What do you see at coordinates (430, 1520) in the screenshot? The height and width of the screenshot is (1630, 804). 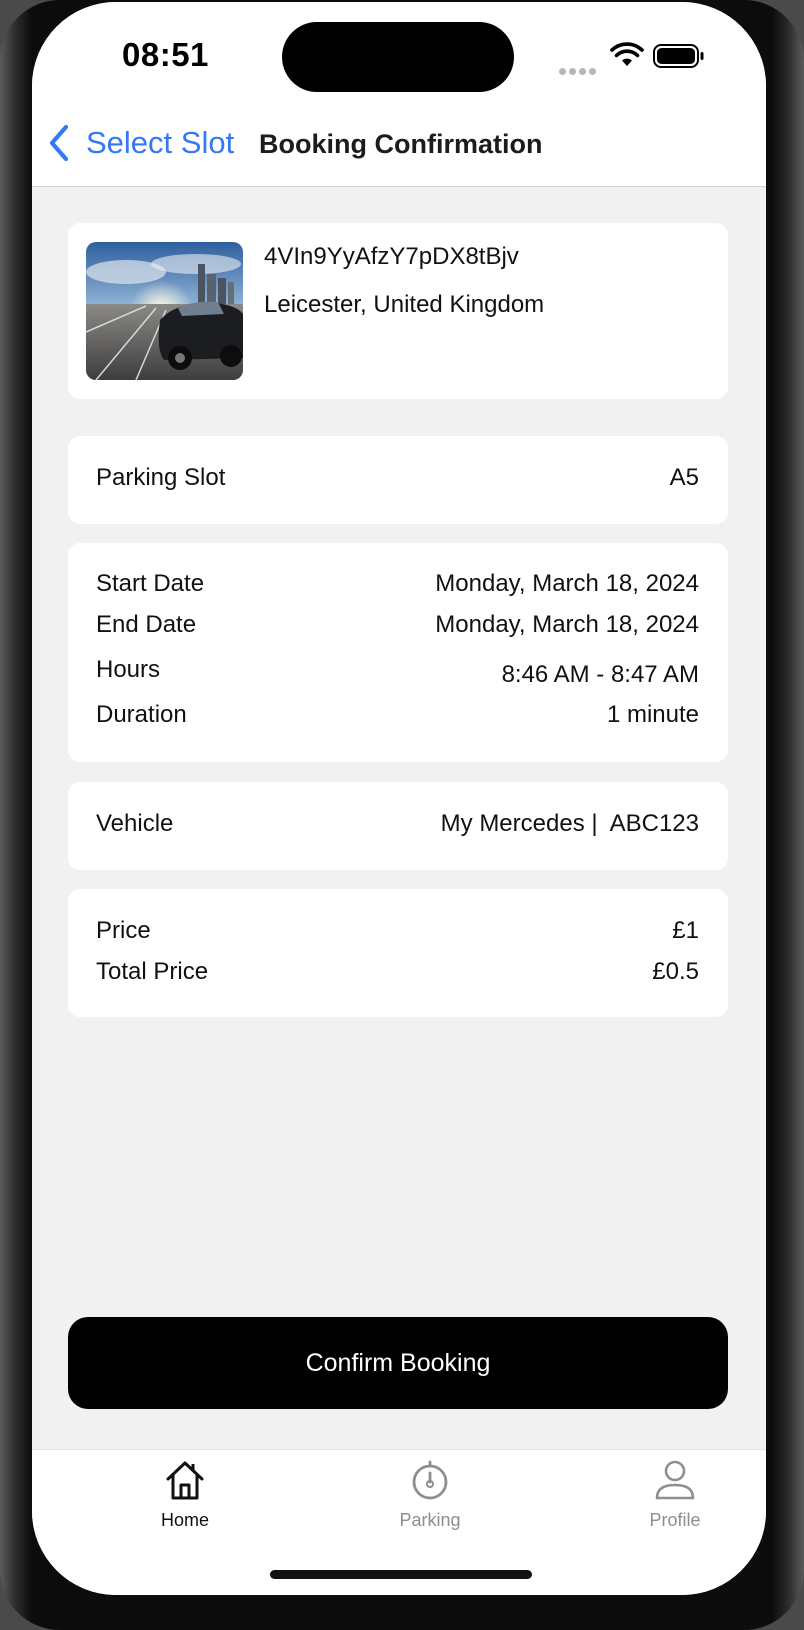 I see `tab-parking-label: Parking` at bounding box center [430, 1520].